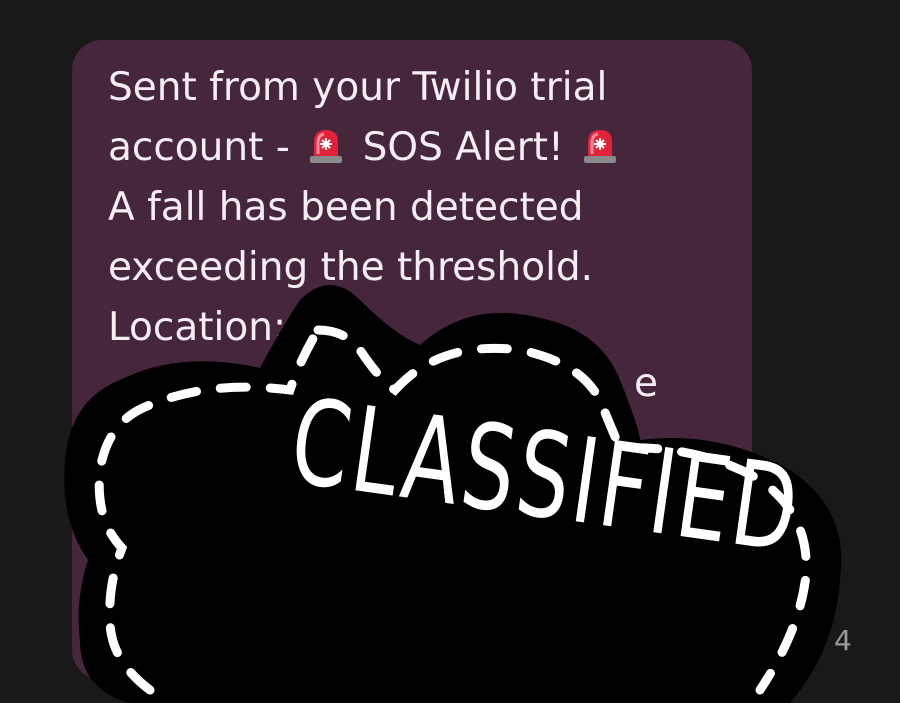 The width and height of the screenshot is (900, 703). What do you see at coordinates (646, 383) in the screenshot?
I see `obscured-message-text: e` at bounding box center [646, 383].